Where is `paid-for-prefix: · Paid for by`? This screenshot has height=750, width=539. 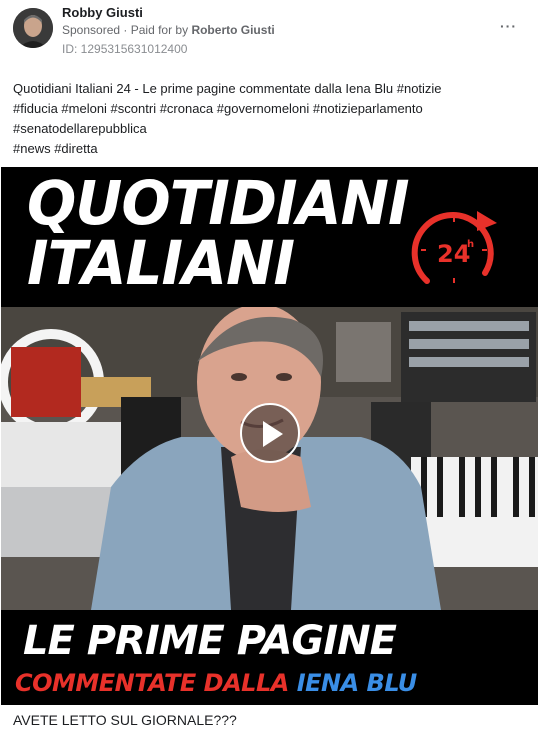 paid-for-prefix: · Paid for by is located at coordinates (156, 30).